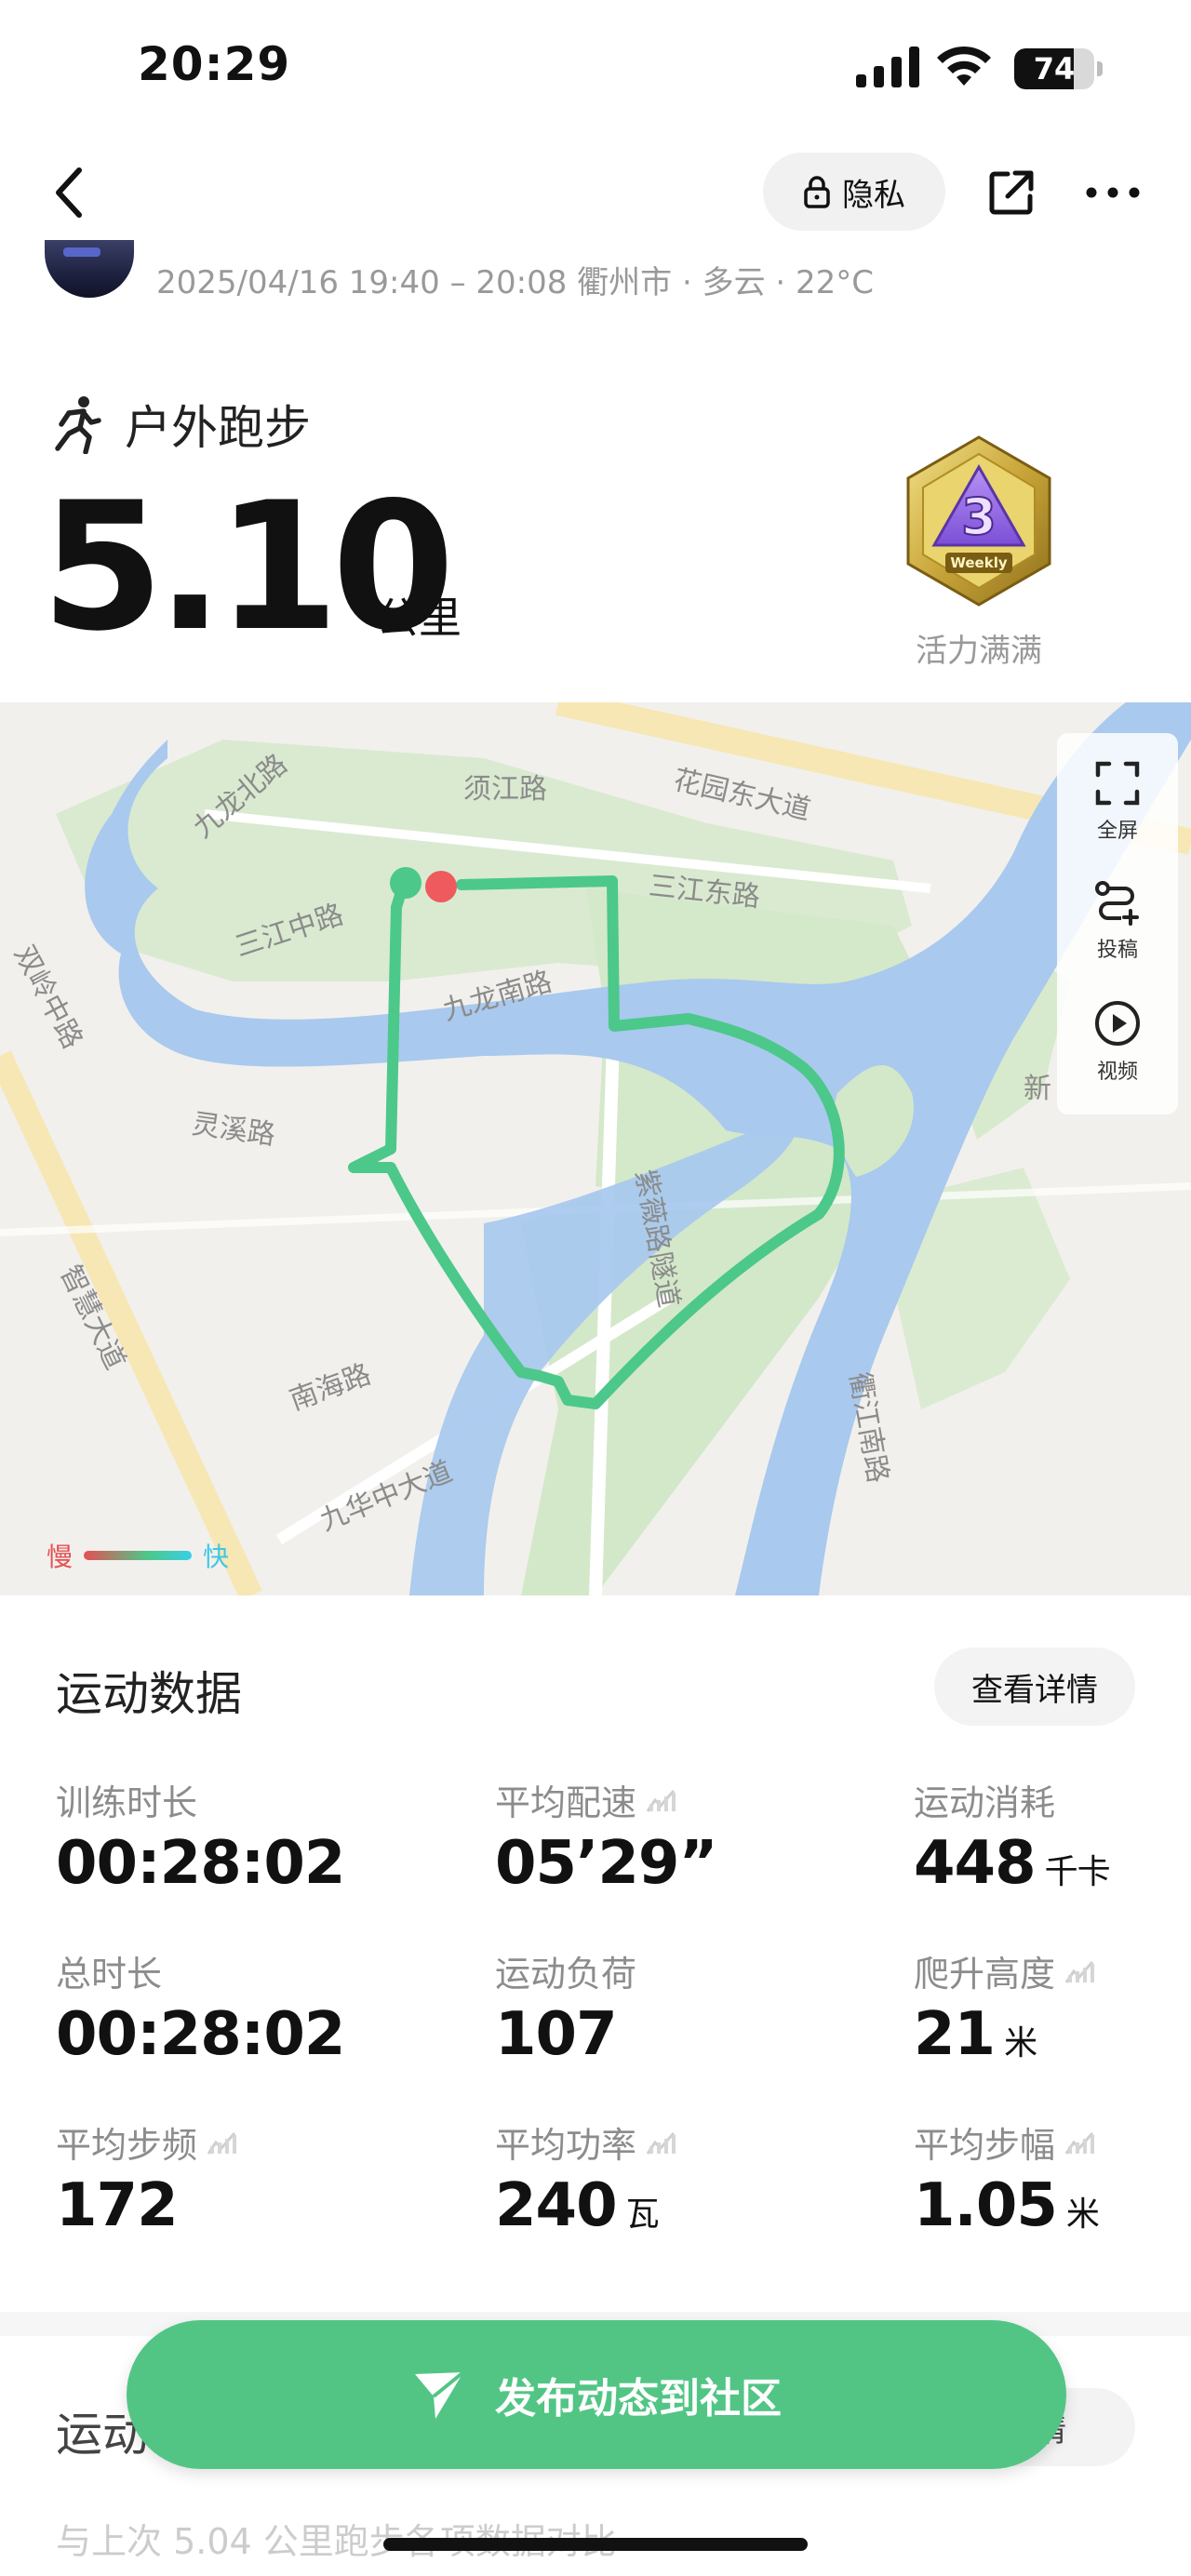  Describe the element at coordinates (835, 282) in the screenshot. I see `workout-temperature: 22°C` at that location.